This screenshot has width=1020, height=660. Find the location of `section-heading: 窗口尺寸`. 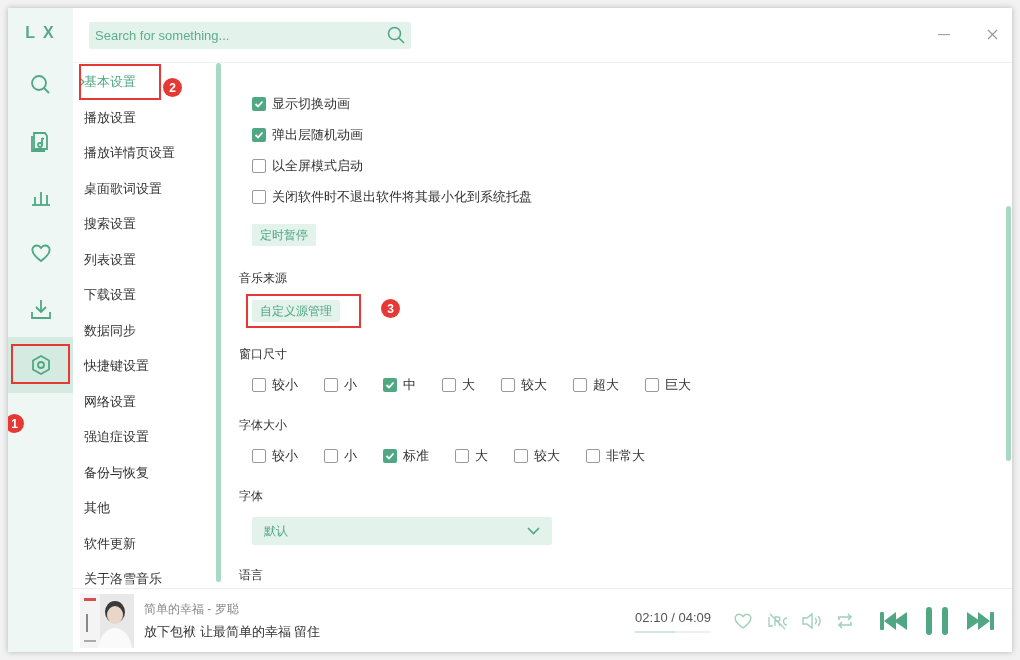

section-heading: 窗口尺寸 is located at coordinates (263, 354).